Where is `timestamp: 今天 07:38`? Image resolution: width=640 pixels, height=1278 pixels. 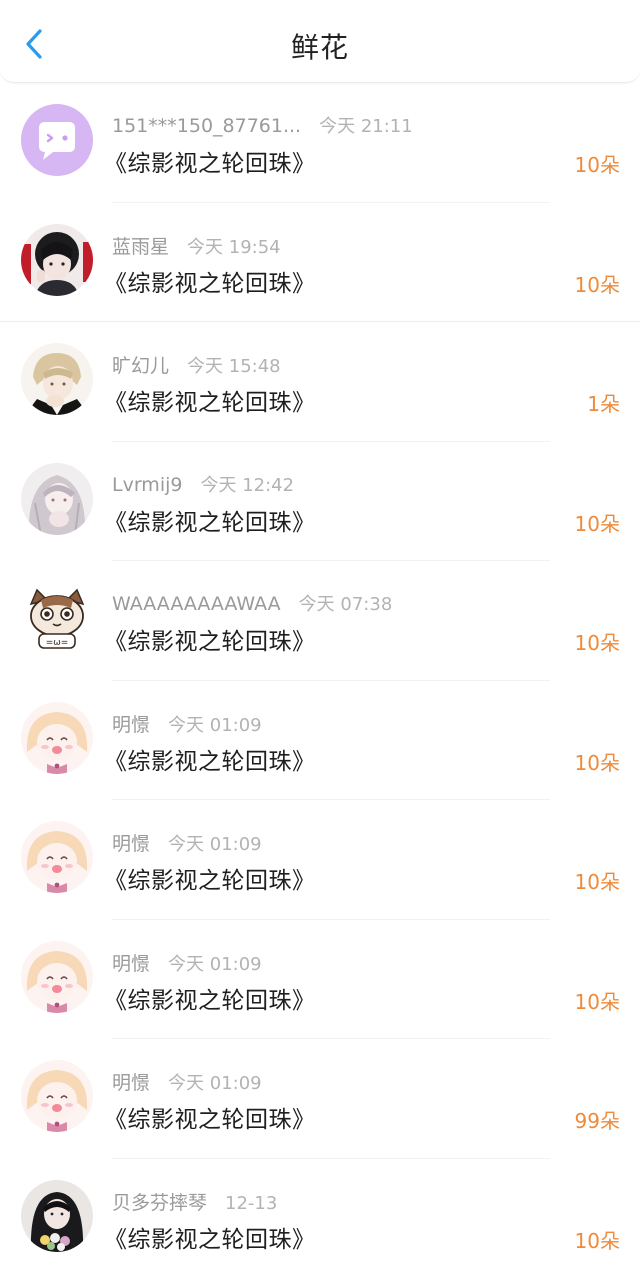
timestamp: 今天 07:38 is located at coordinates (346, 603).